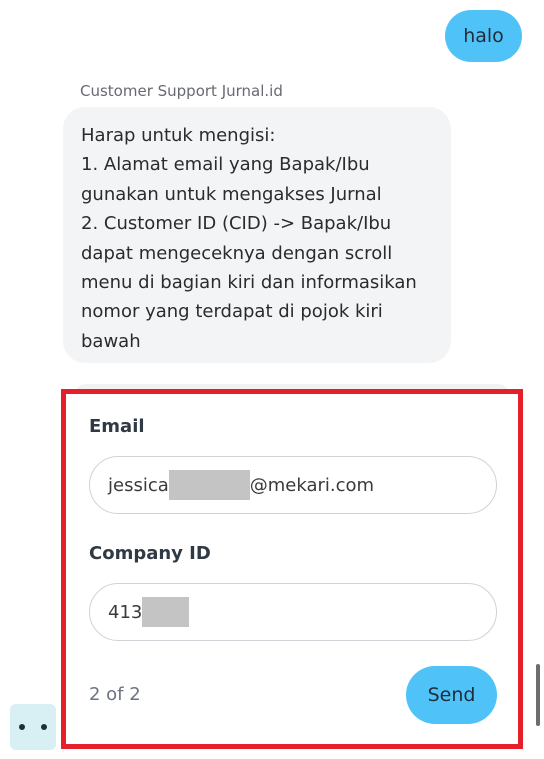 The height and width of the screenshot is (759, 544). What do you see at coordinates (225, 165) in the screenshot?
I see `agent-message-line: 1. Alamat email yang Bapak/Ibu` at bounding box center [225, 165].